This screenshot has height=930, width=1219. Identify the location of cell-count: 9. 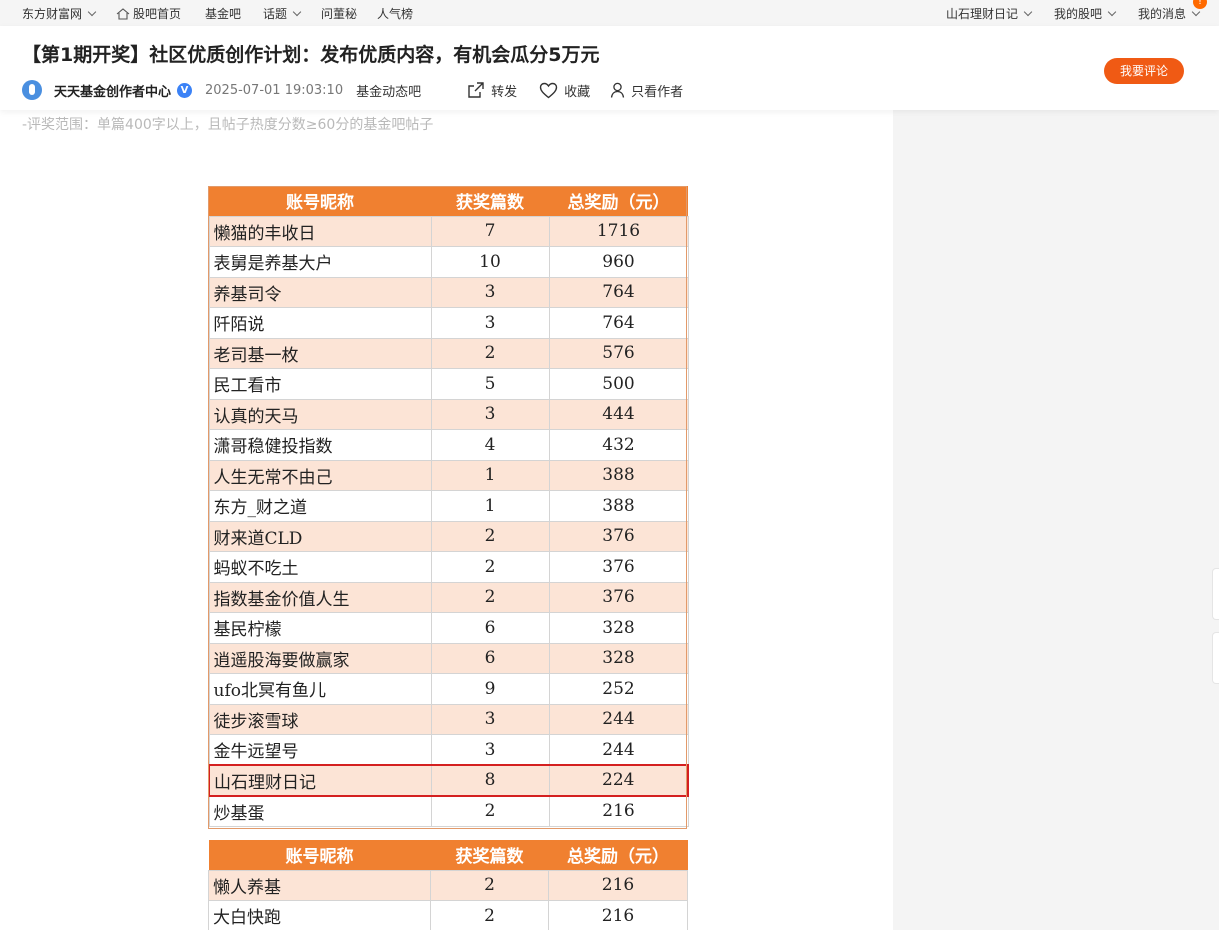
(490, 689).